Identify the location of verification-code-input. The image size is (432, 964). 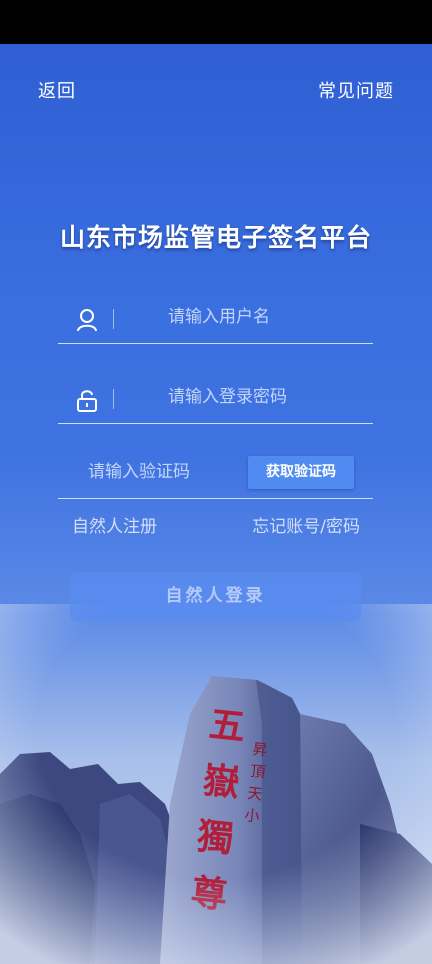
(163, 472).